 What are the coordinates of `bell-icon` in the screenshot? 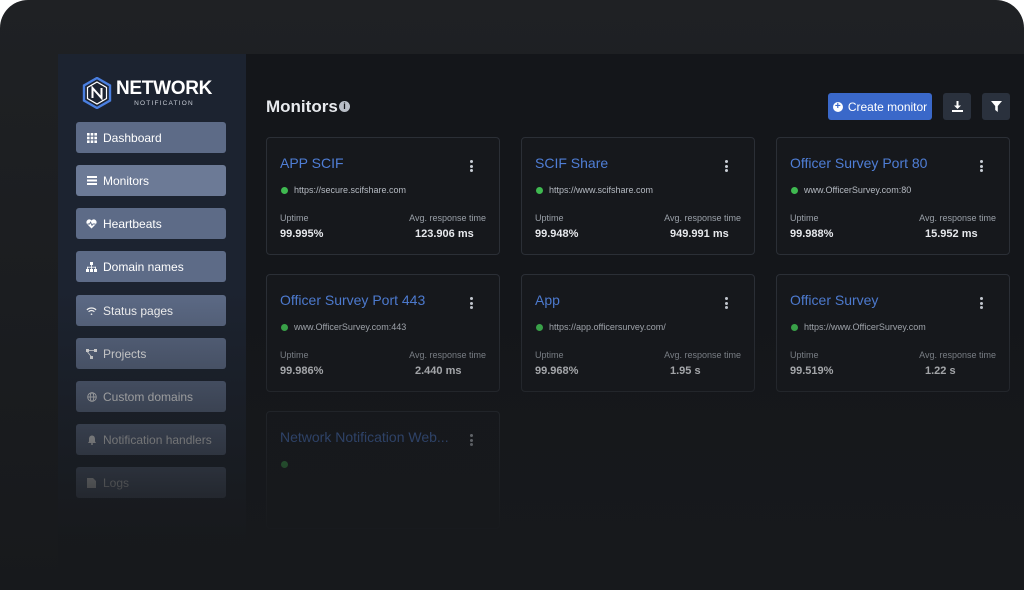 It's located at (91, 439).